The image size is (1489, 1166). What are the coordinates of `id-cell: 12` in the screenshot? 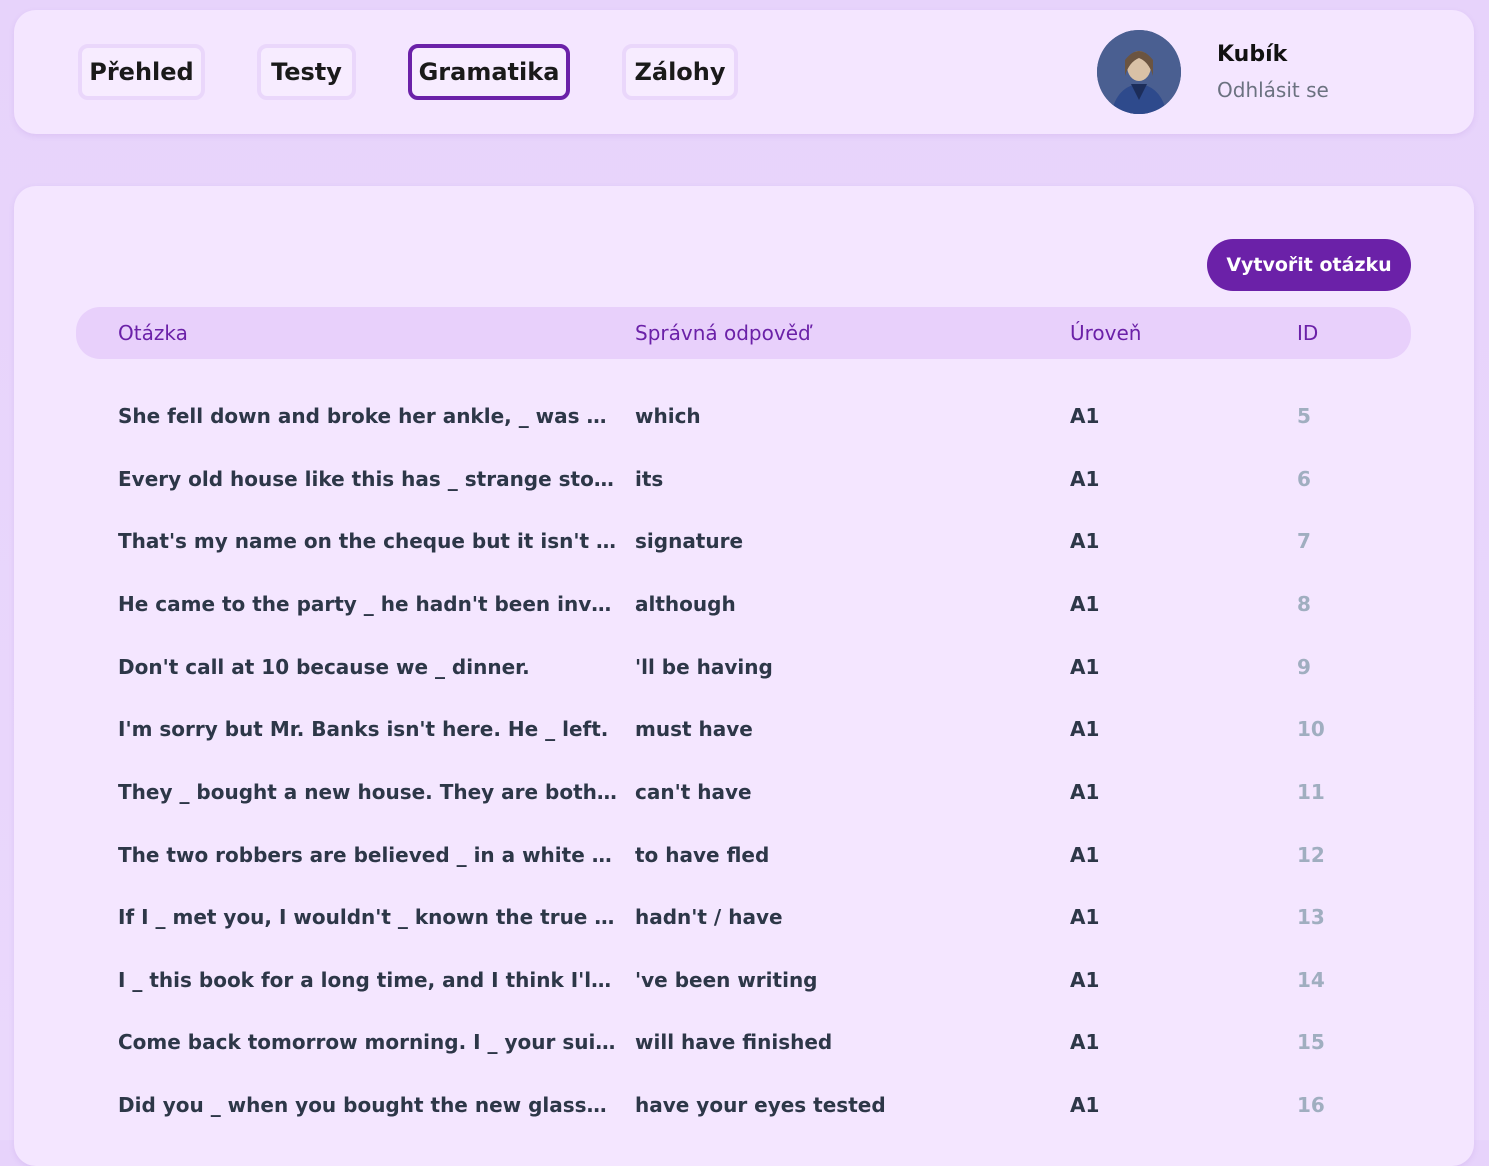 It's located at (1311, 855).